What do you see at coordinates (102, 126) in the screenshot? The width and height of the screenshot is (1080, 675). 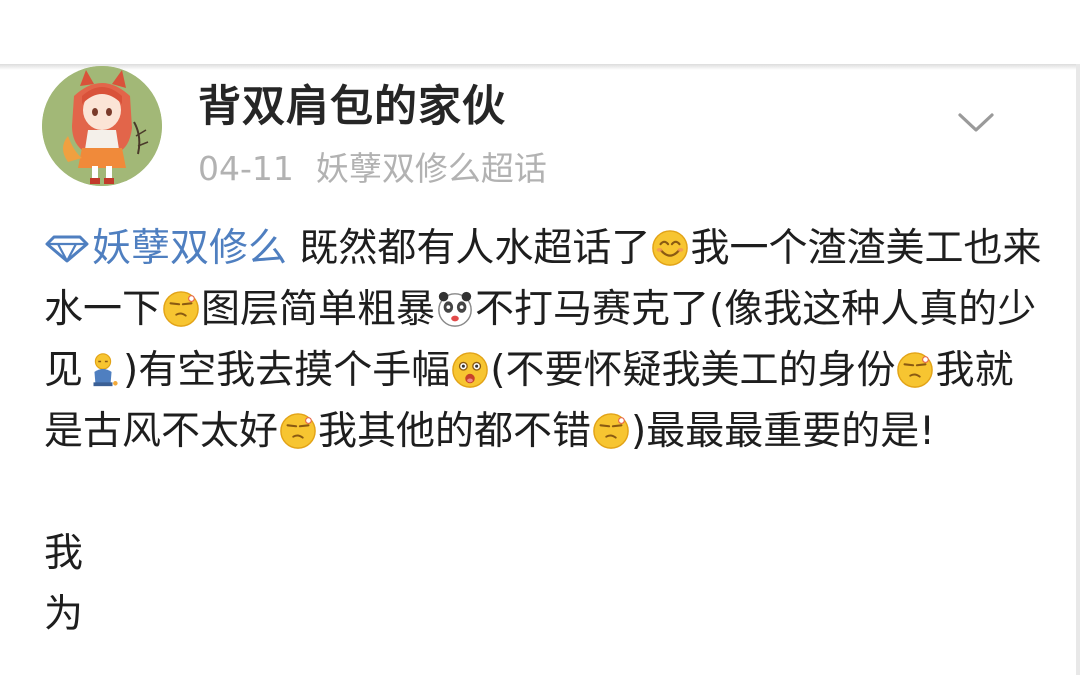 I see `avatar` at bounding box center [102, 126].